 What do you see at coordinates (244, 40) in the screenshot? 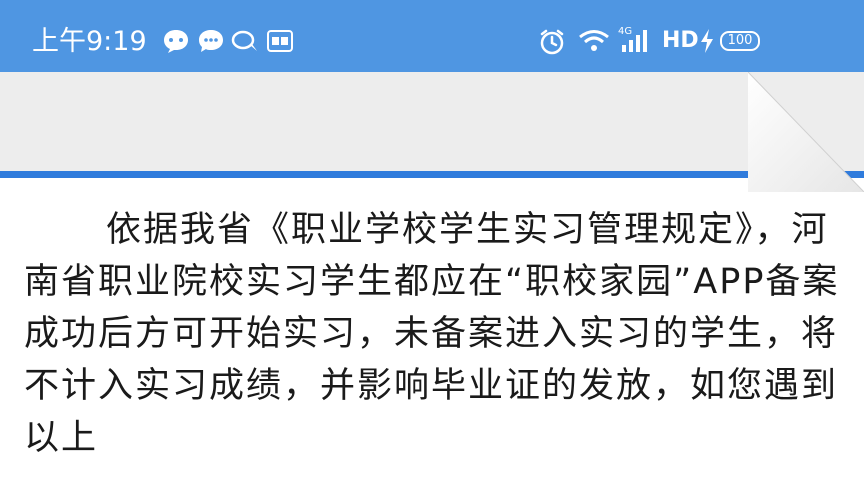
I see `speech-icon` at bounding box center [244, 40].